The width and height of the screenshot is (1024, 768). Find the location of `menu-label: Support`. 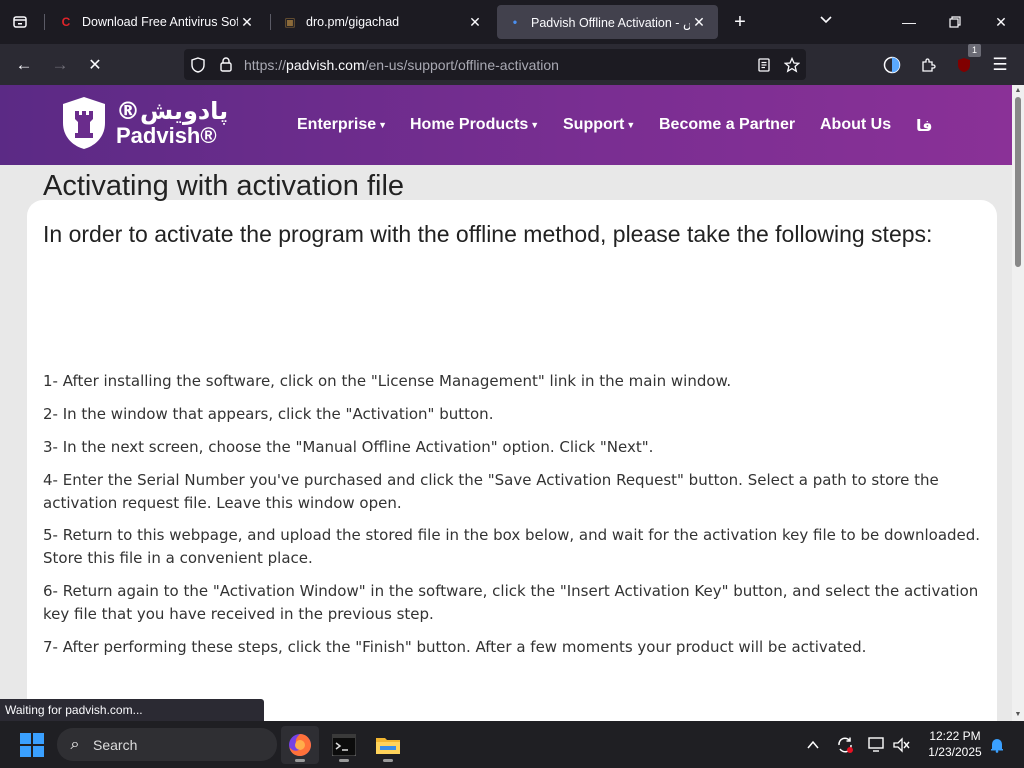

menu-label: Support is located at coordinates (594, 124).